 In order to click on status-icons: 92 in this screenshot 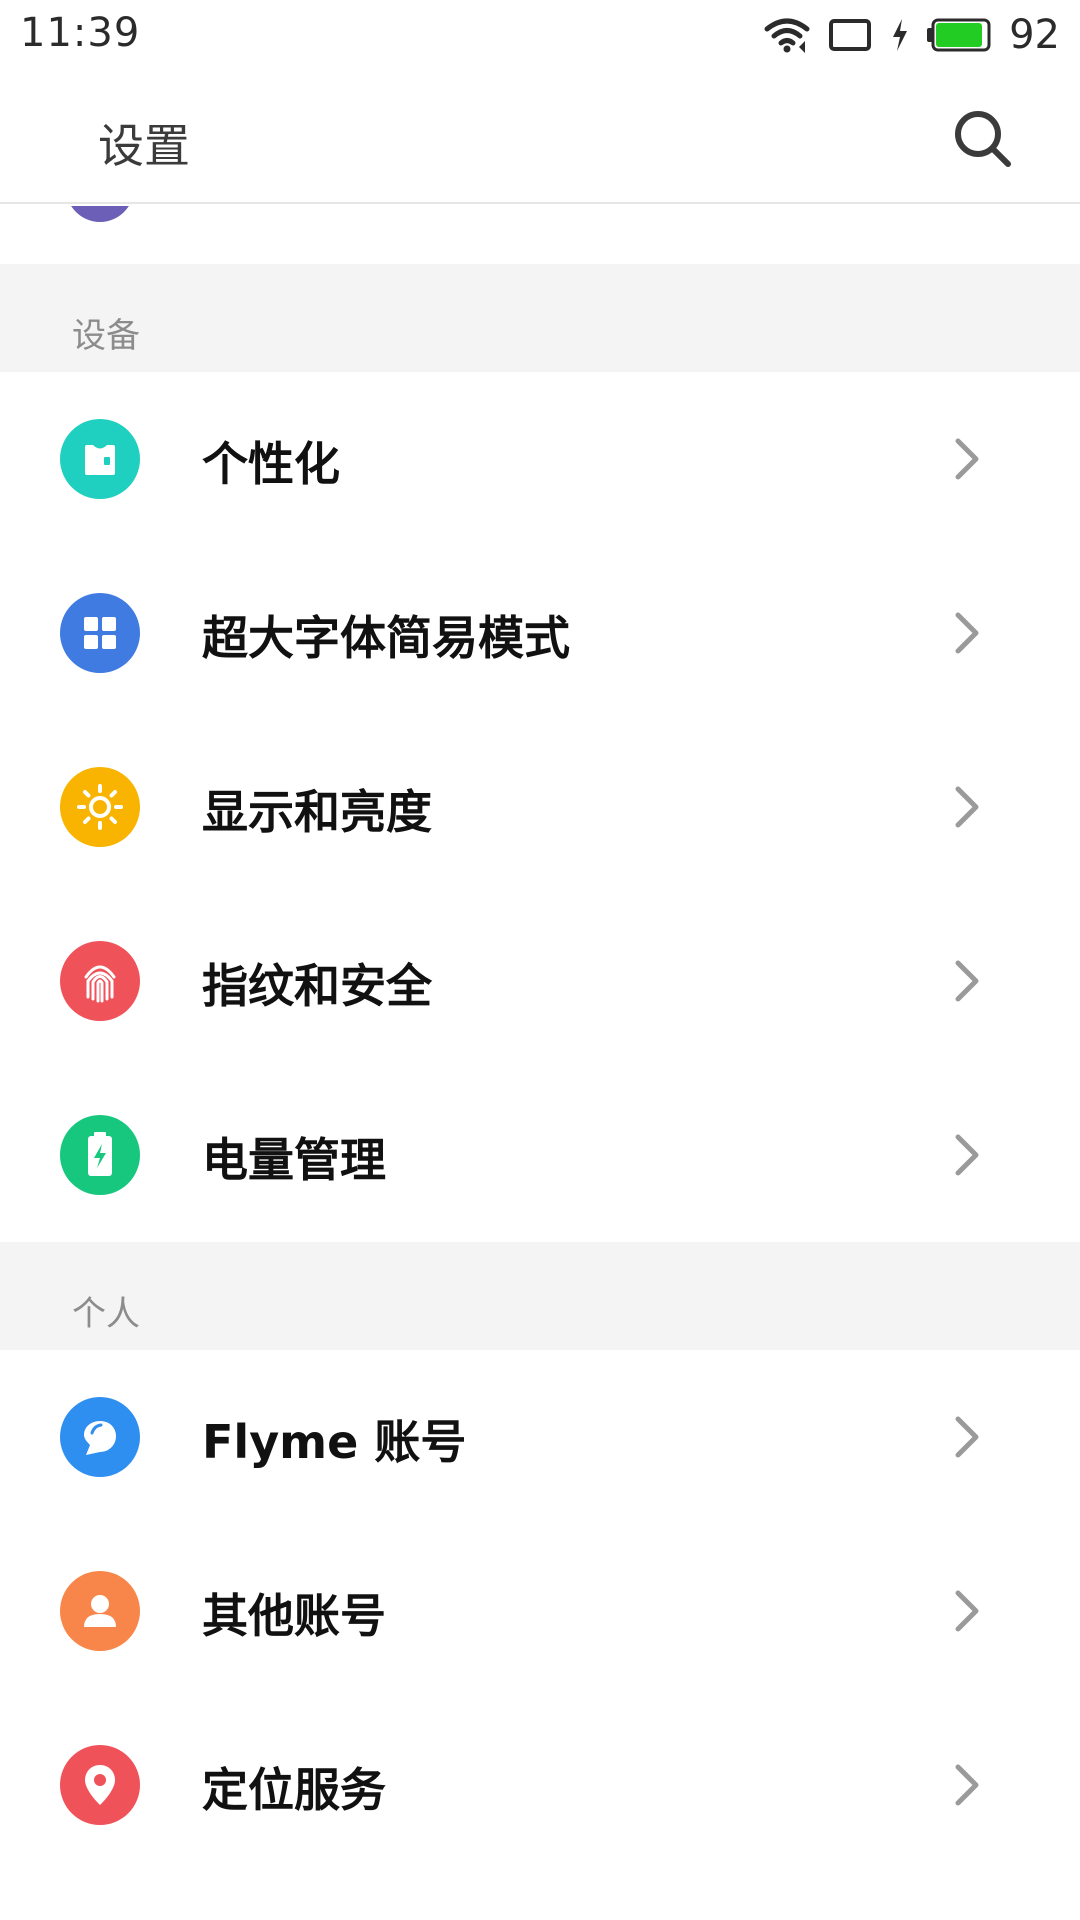, I will do `click(911, 35)`.